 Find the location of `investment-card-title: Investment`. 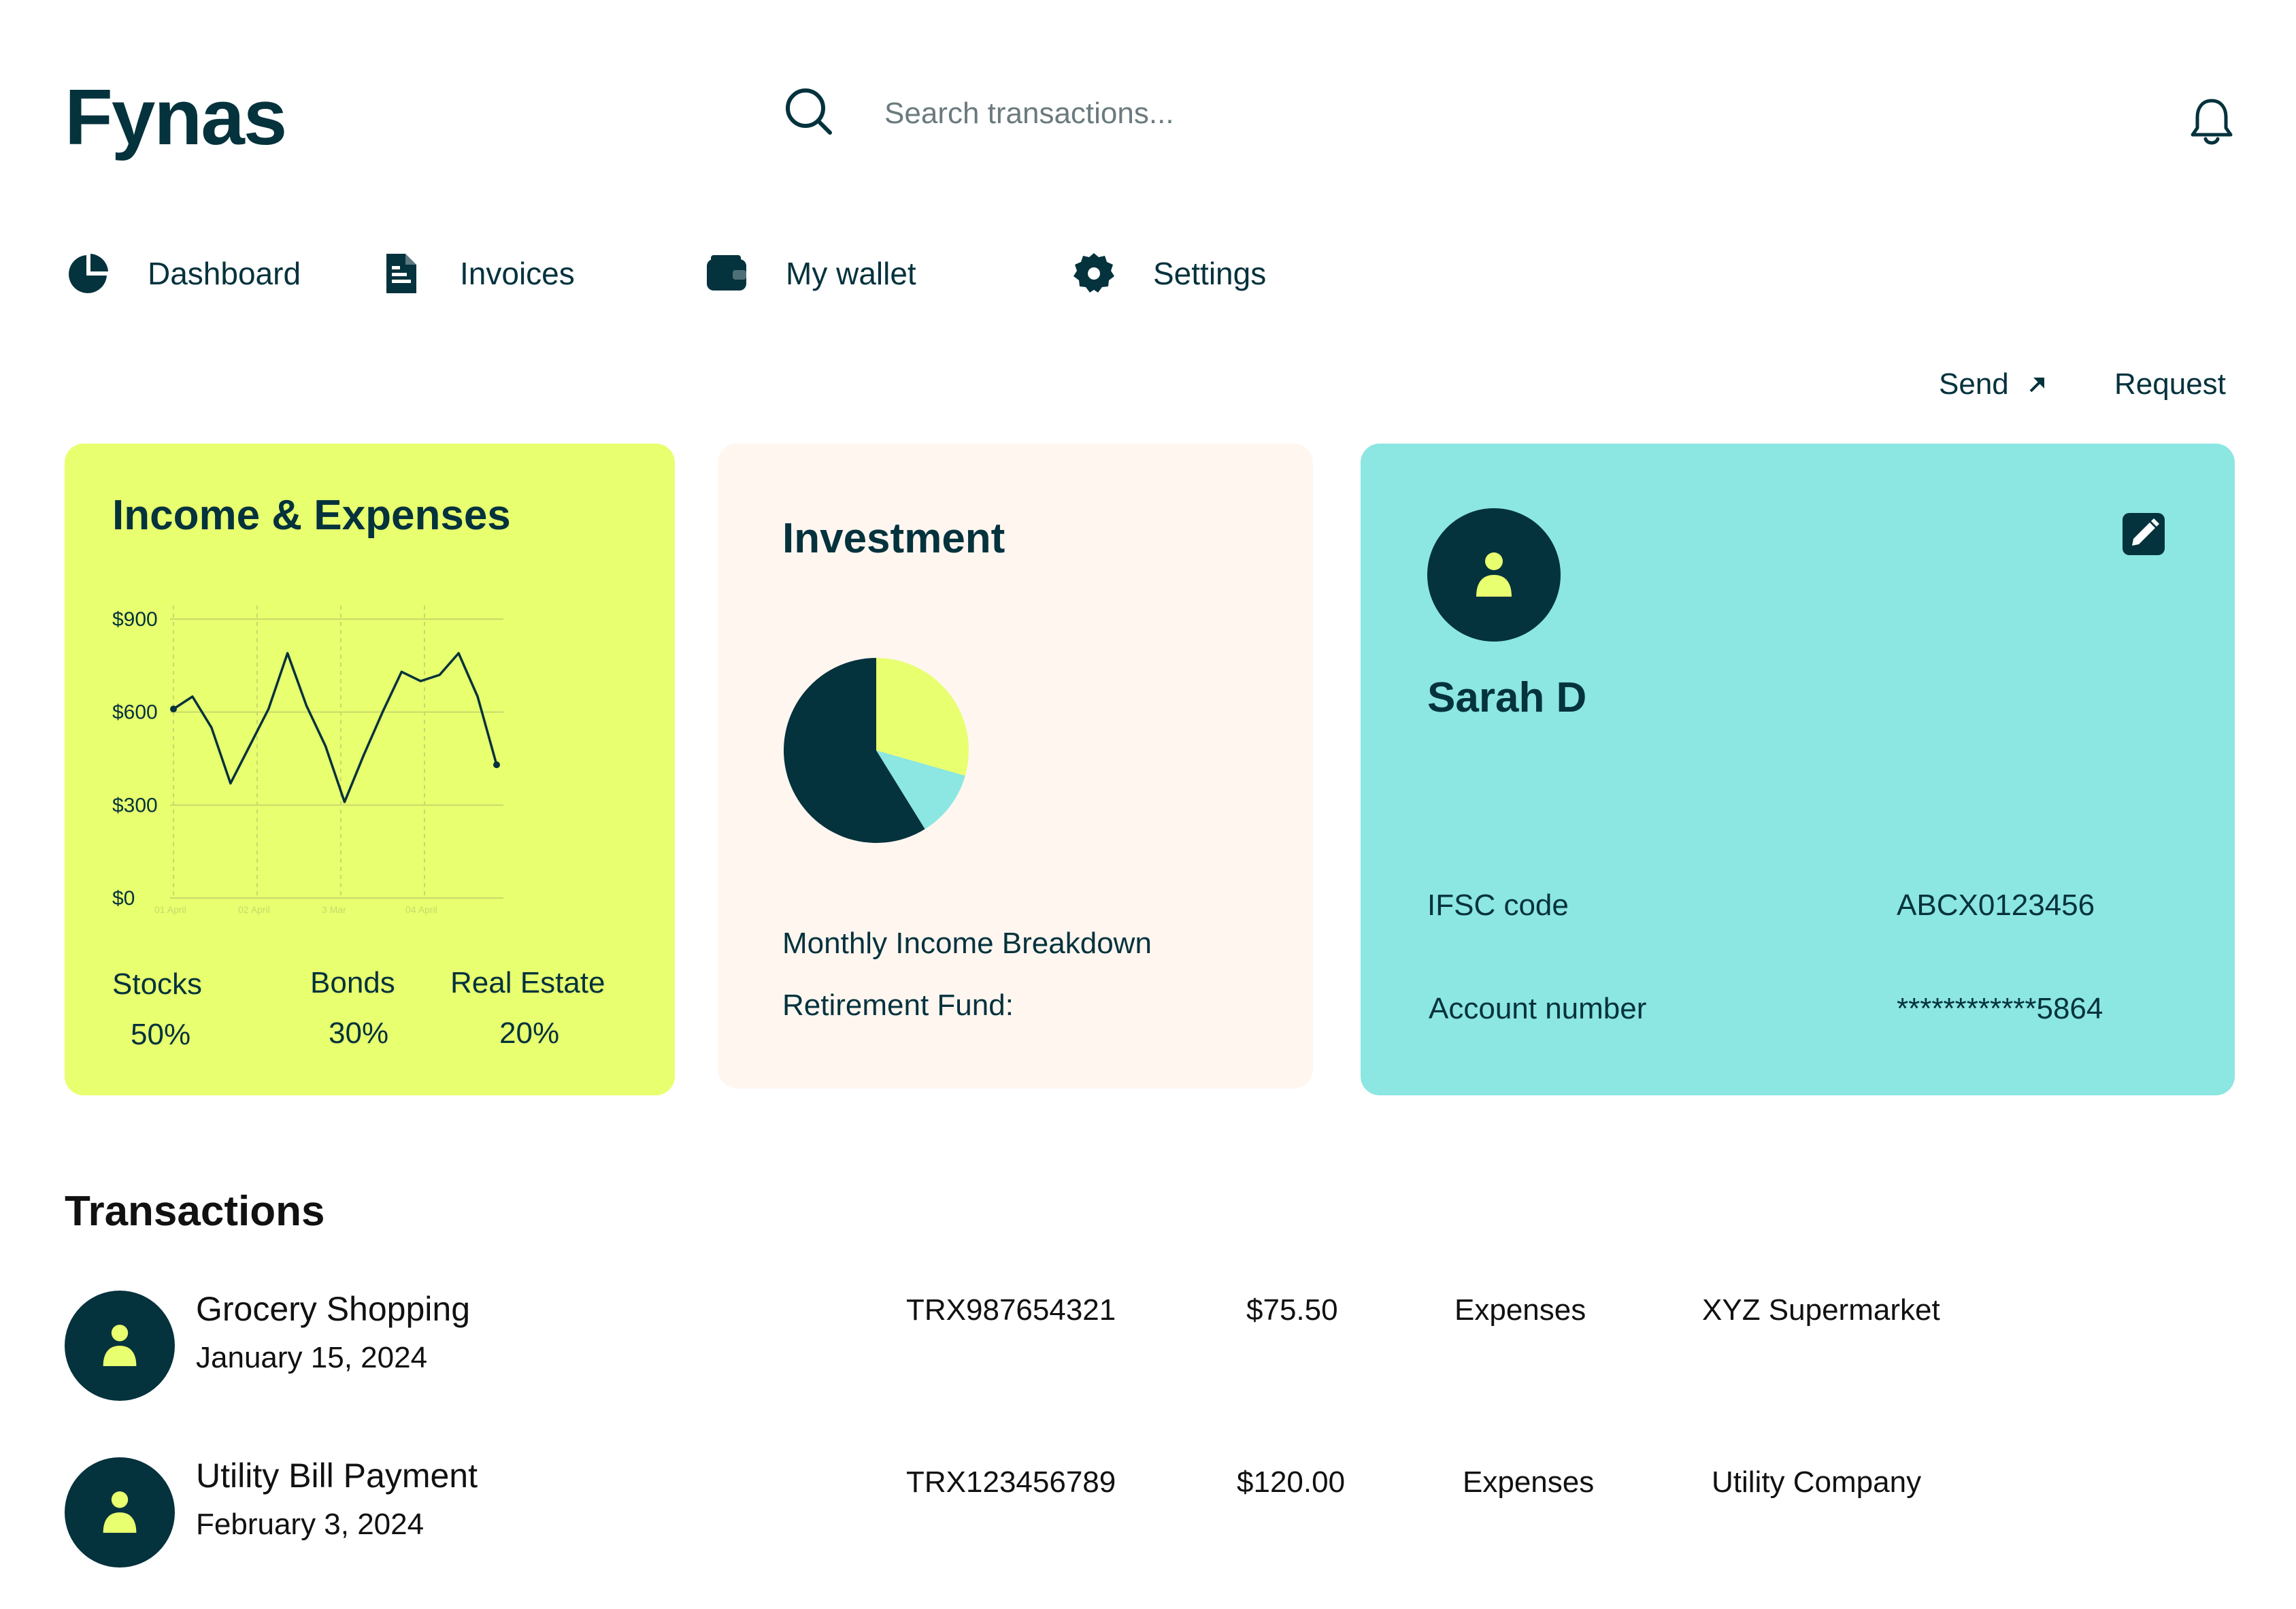

investment-card-title: Investment is located at coordinates (893, 538).